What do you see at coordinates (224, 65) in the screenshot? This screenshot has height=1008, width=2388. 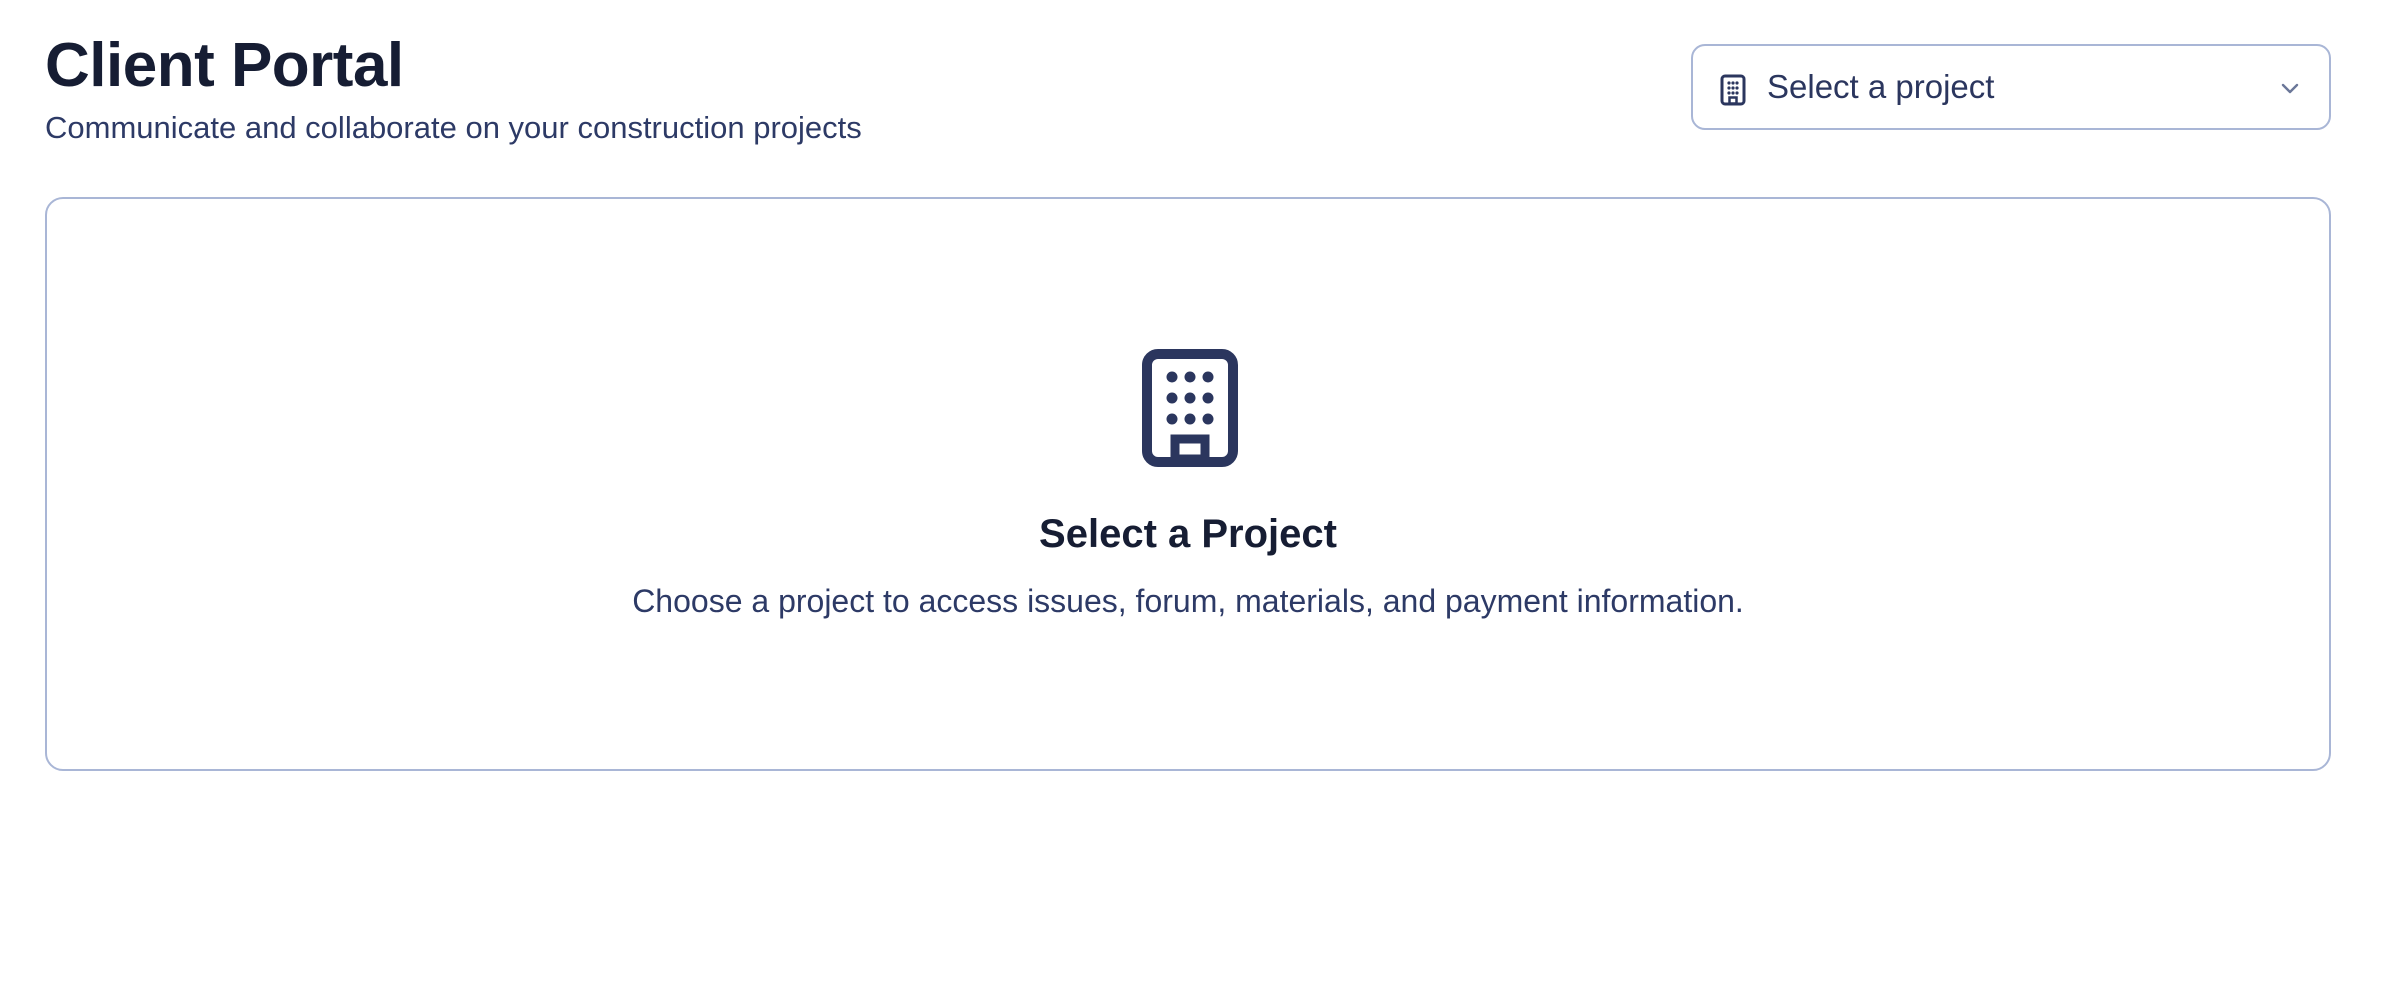 I see `page-title: Client Portal` at bounding box center [224, 65].